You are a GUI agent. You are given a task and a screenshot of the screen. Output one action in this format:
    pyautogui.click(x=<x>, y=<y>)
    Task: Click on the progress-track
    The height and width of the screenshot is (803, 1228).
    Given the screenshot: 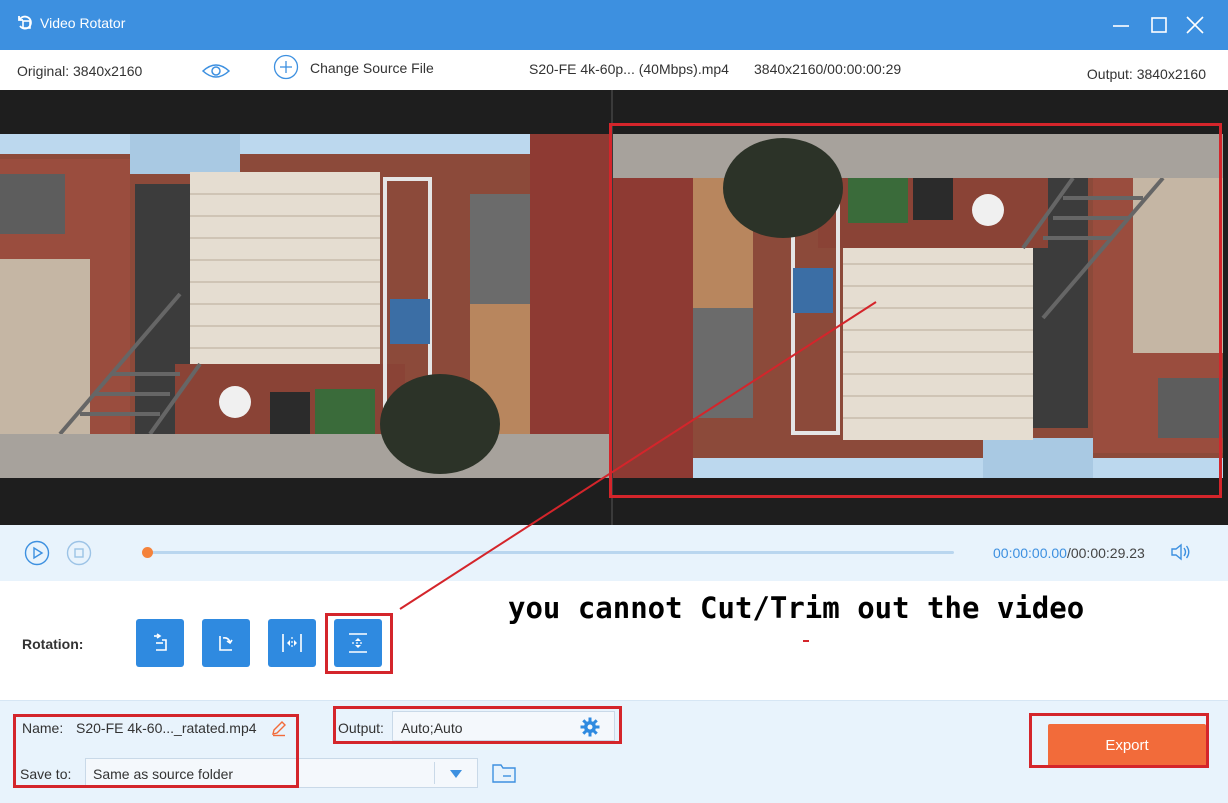 What is the action you would take?
    pyautogui.click(x=550, y=552)
    